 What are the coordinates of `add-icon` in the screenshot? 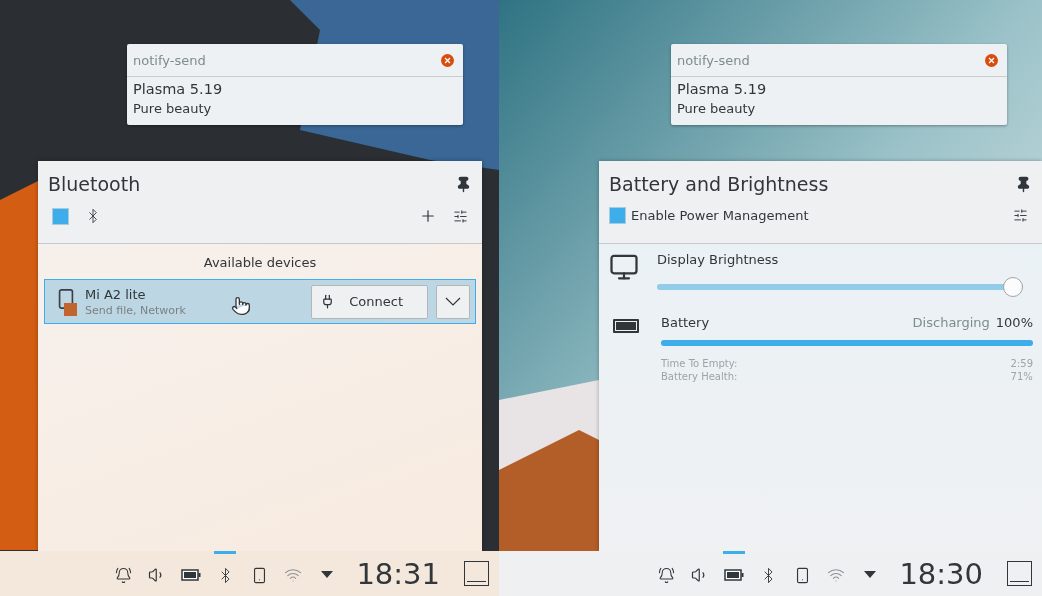 It's located at (428, 216).